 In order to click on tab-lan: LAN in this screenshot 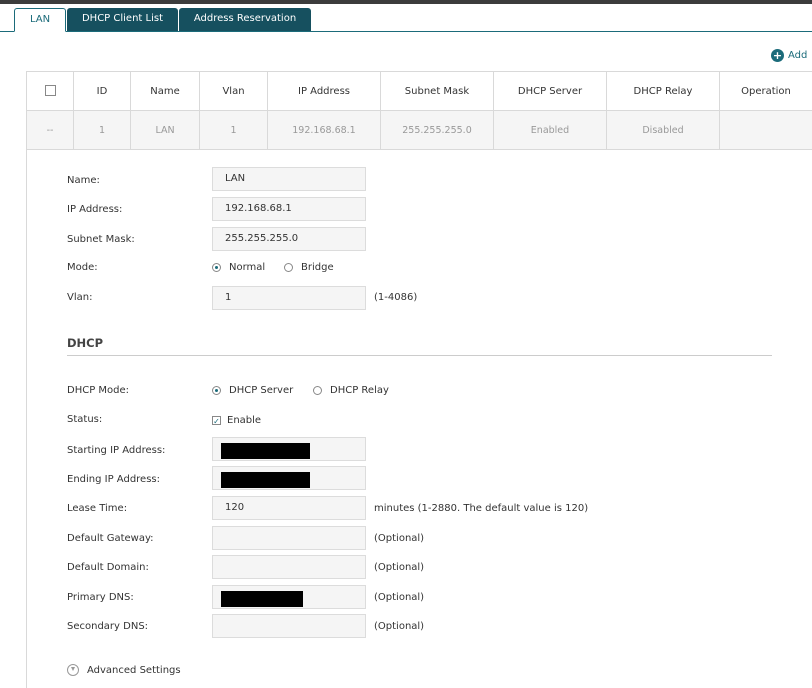, I will do `click(40, 20)`.